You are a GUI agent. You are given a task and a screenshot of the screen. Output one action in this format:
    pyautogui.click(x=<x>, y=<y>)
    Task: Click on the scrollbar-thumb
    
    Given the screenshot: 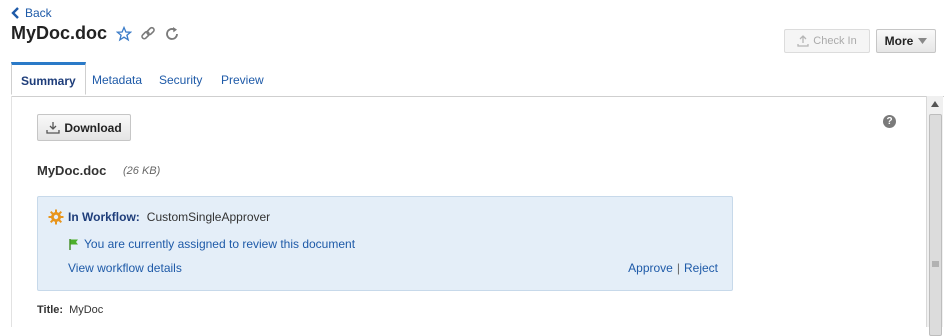 What is the action you would take?
    pyautogui.click(x=935, y=225)
    